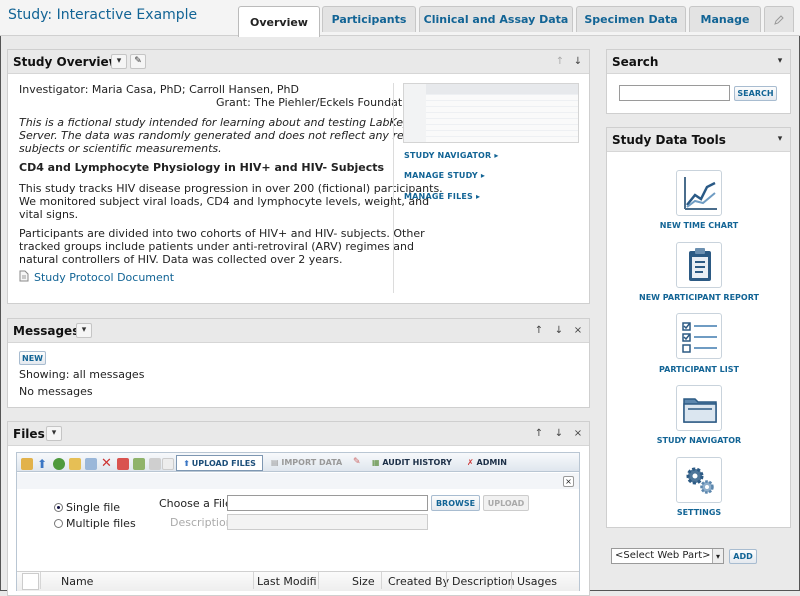  What do you see at coordinates (674, 93) in the screenshot?
I see `search-input` at bounding box center [674, 93].